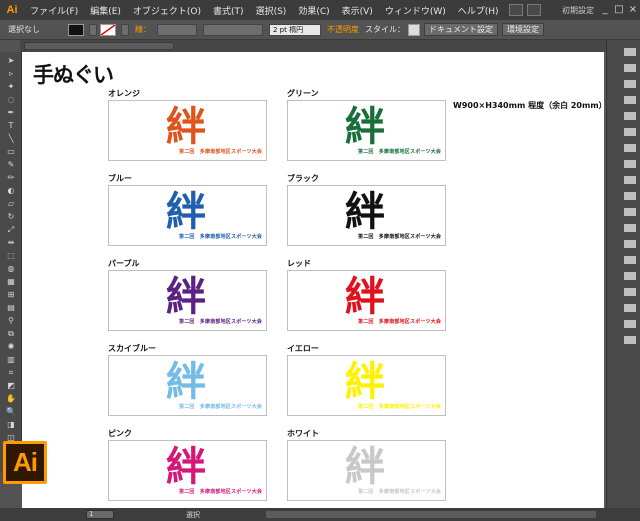  I want to click on menu-help: ヘルプ(H), so click(478, 10).